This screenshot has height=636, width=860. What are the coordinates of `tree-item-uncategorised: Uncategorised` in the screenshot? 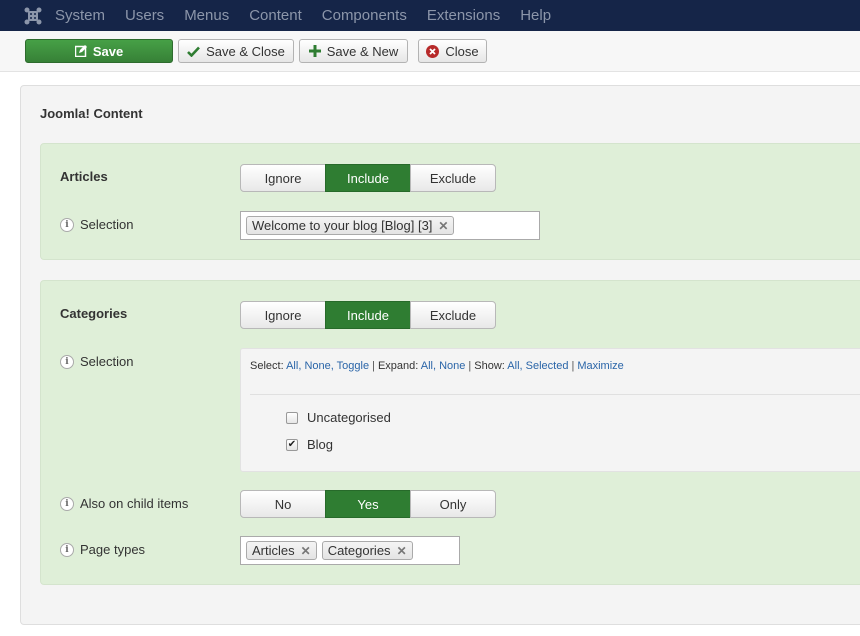 It's located at (338, 417).